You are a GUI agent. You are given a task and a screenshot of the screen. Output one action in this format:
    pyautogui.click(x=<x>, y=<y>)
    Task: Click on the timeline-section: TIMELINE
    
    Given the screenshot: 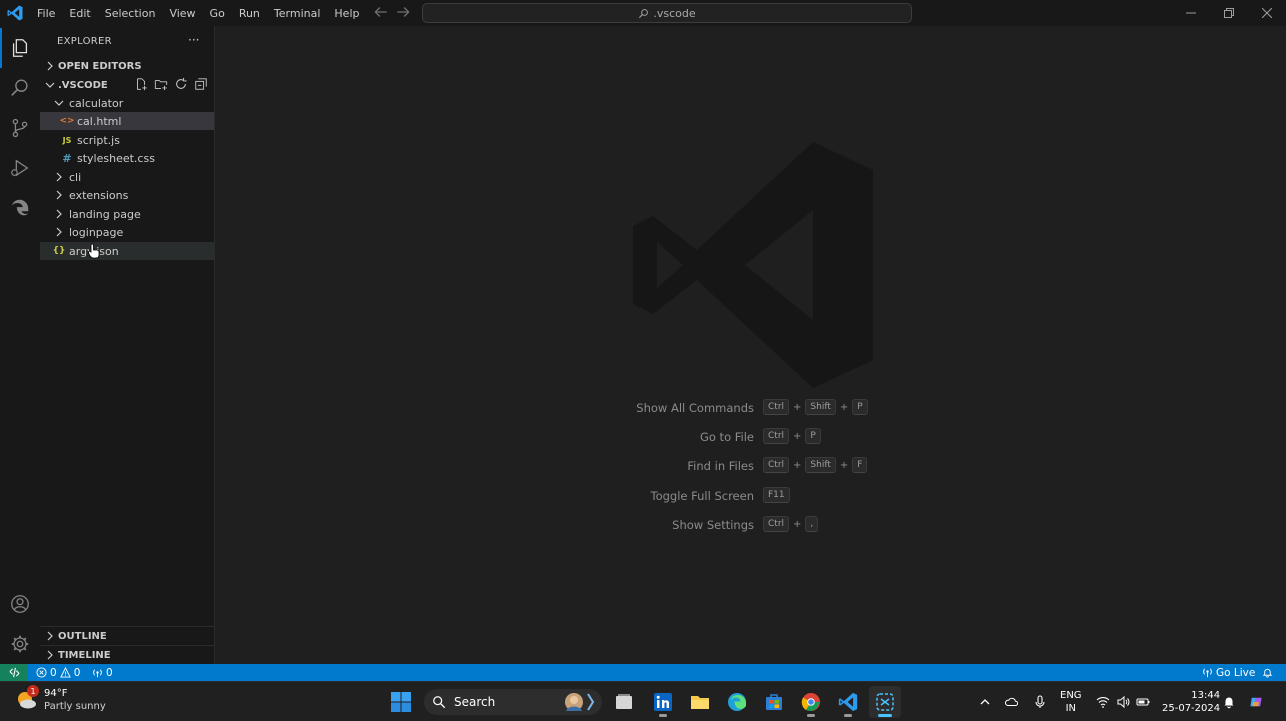 What is the action you would take?
    pyautogui.click(x=127, y=655)
    